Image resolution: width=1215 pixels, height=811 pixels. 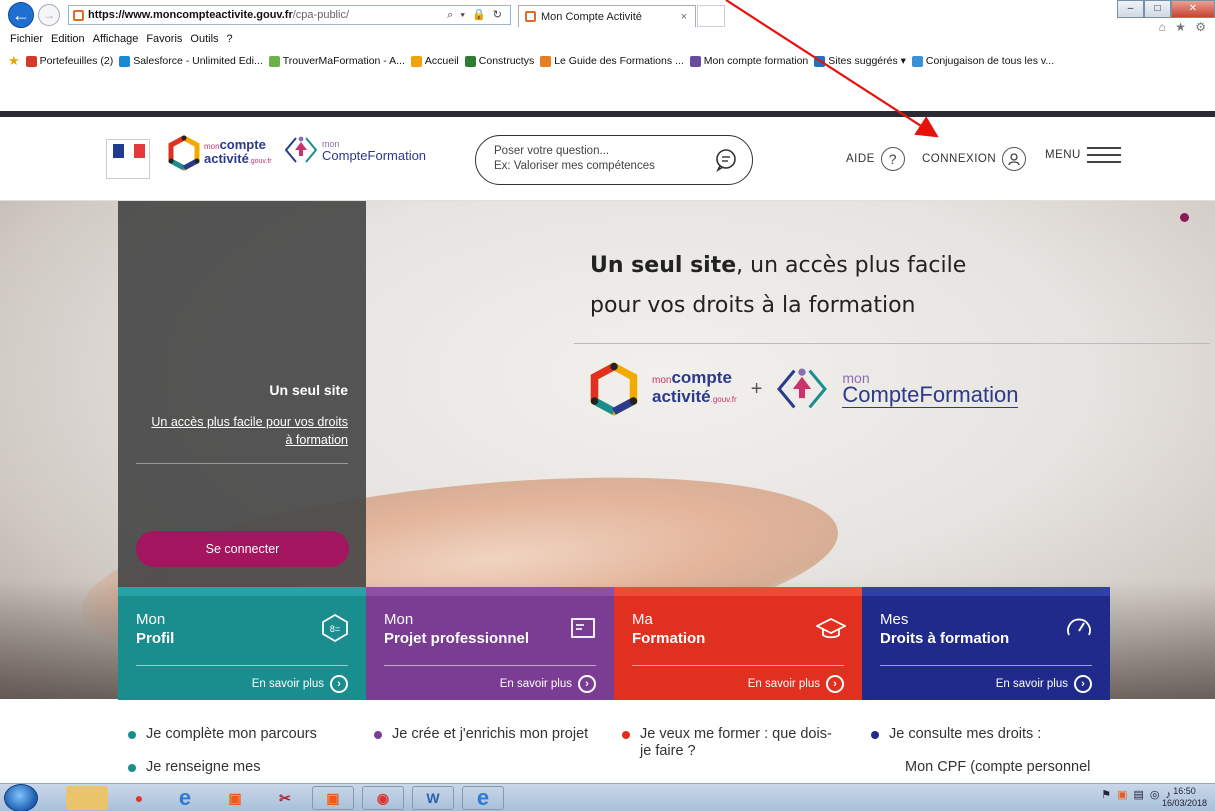 I want to click on hero-cpa-prefix: mon, so click(x=662, y=380).